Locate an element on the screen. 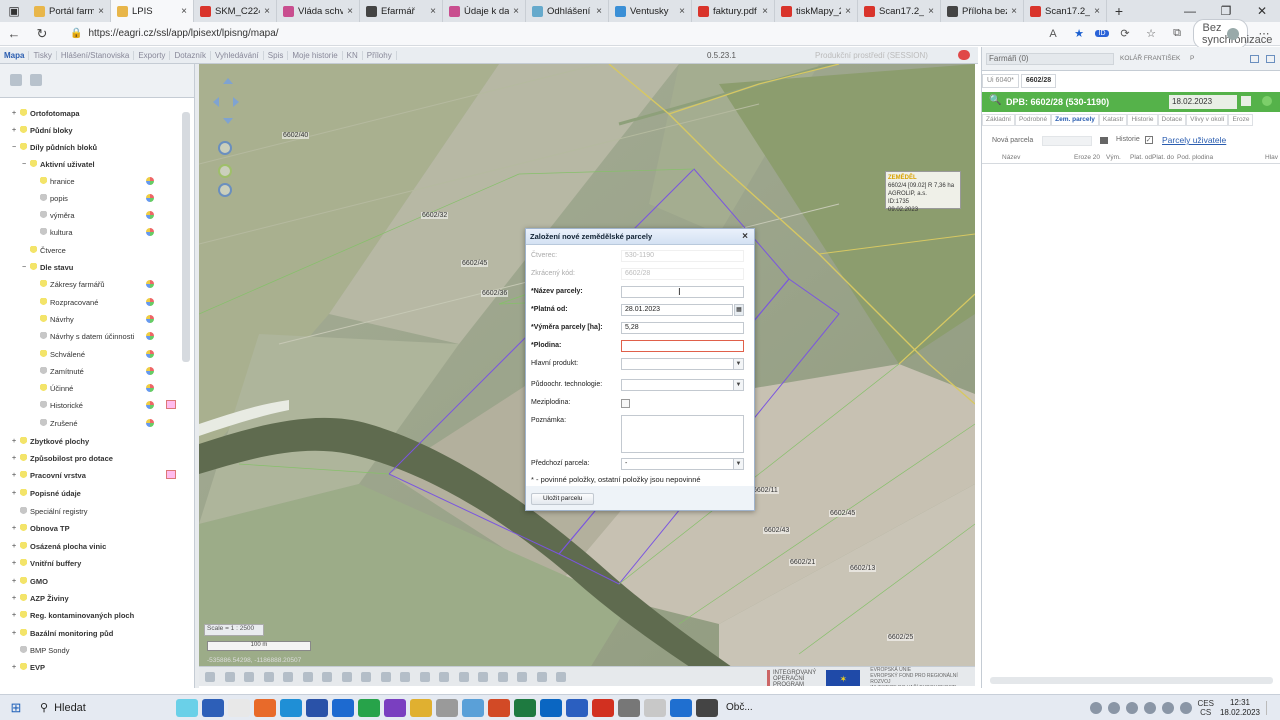 Image resolution: width=1280 pixels, height=720 pixels. refresh-icon is located at coordinates (1267, 101).